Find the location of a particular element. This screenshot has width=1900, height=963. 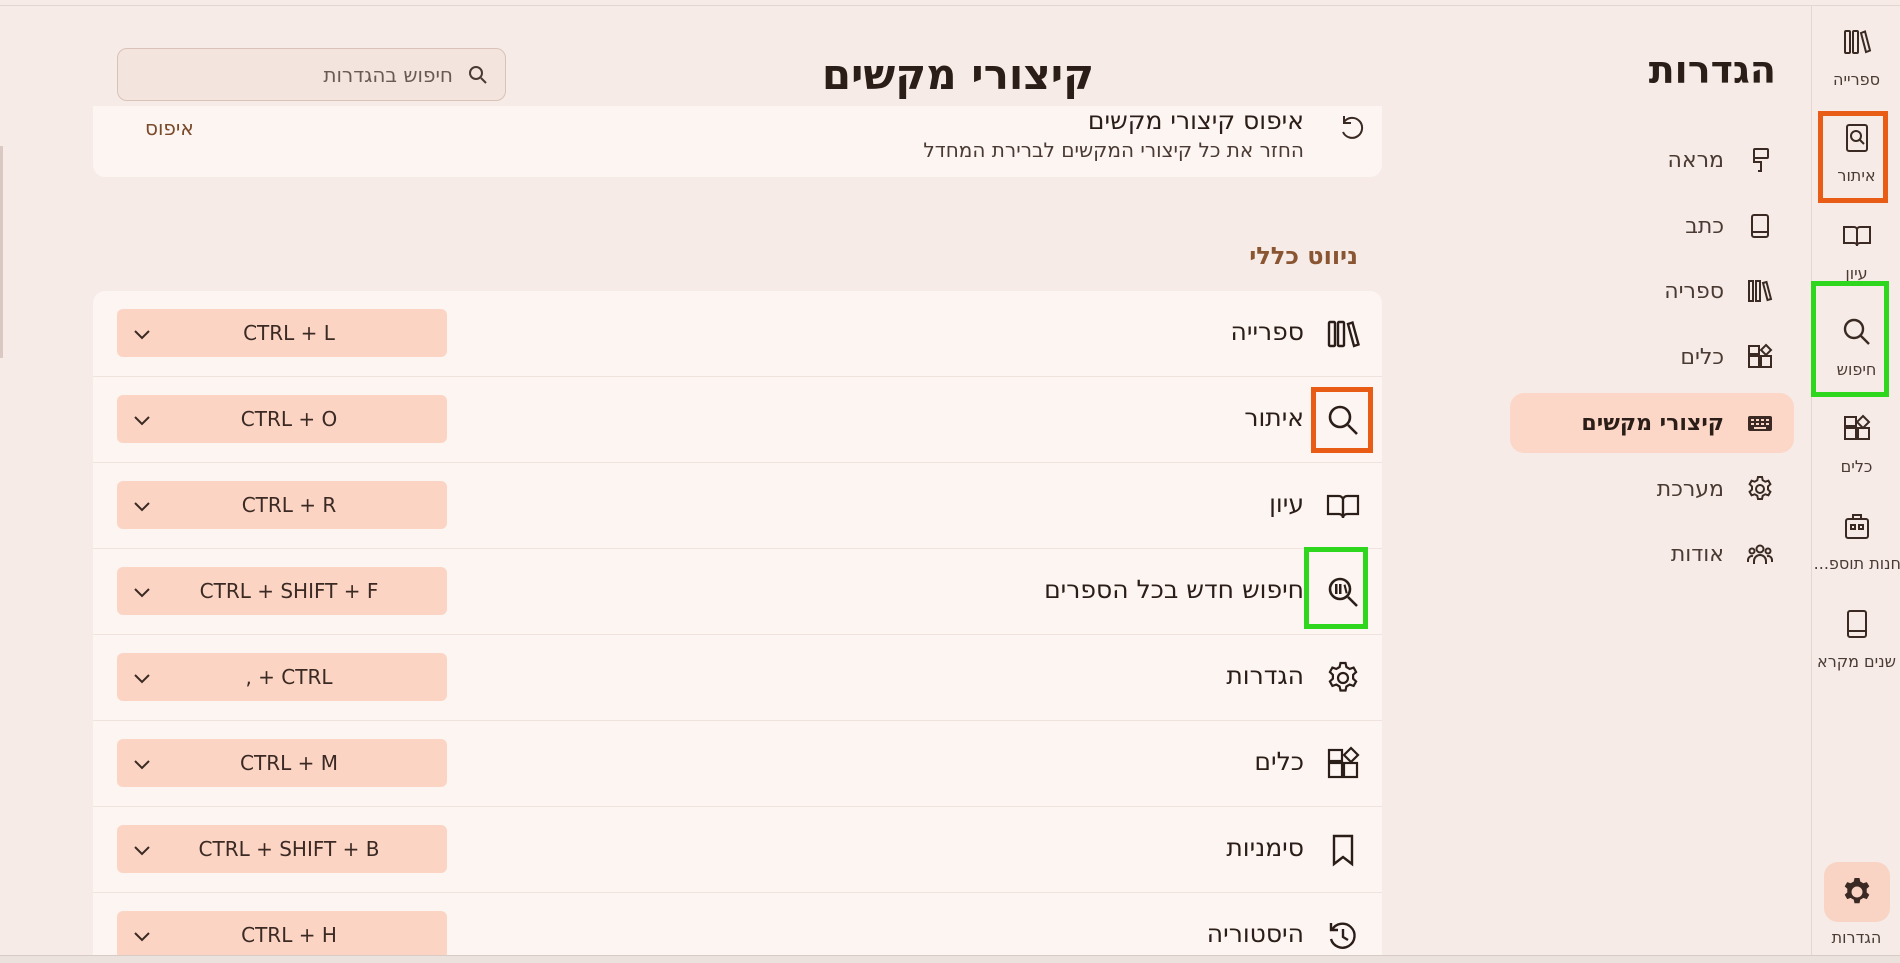

shortcut-key-dropdown: CTRL + R is located at coordinates (282, 505).